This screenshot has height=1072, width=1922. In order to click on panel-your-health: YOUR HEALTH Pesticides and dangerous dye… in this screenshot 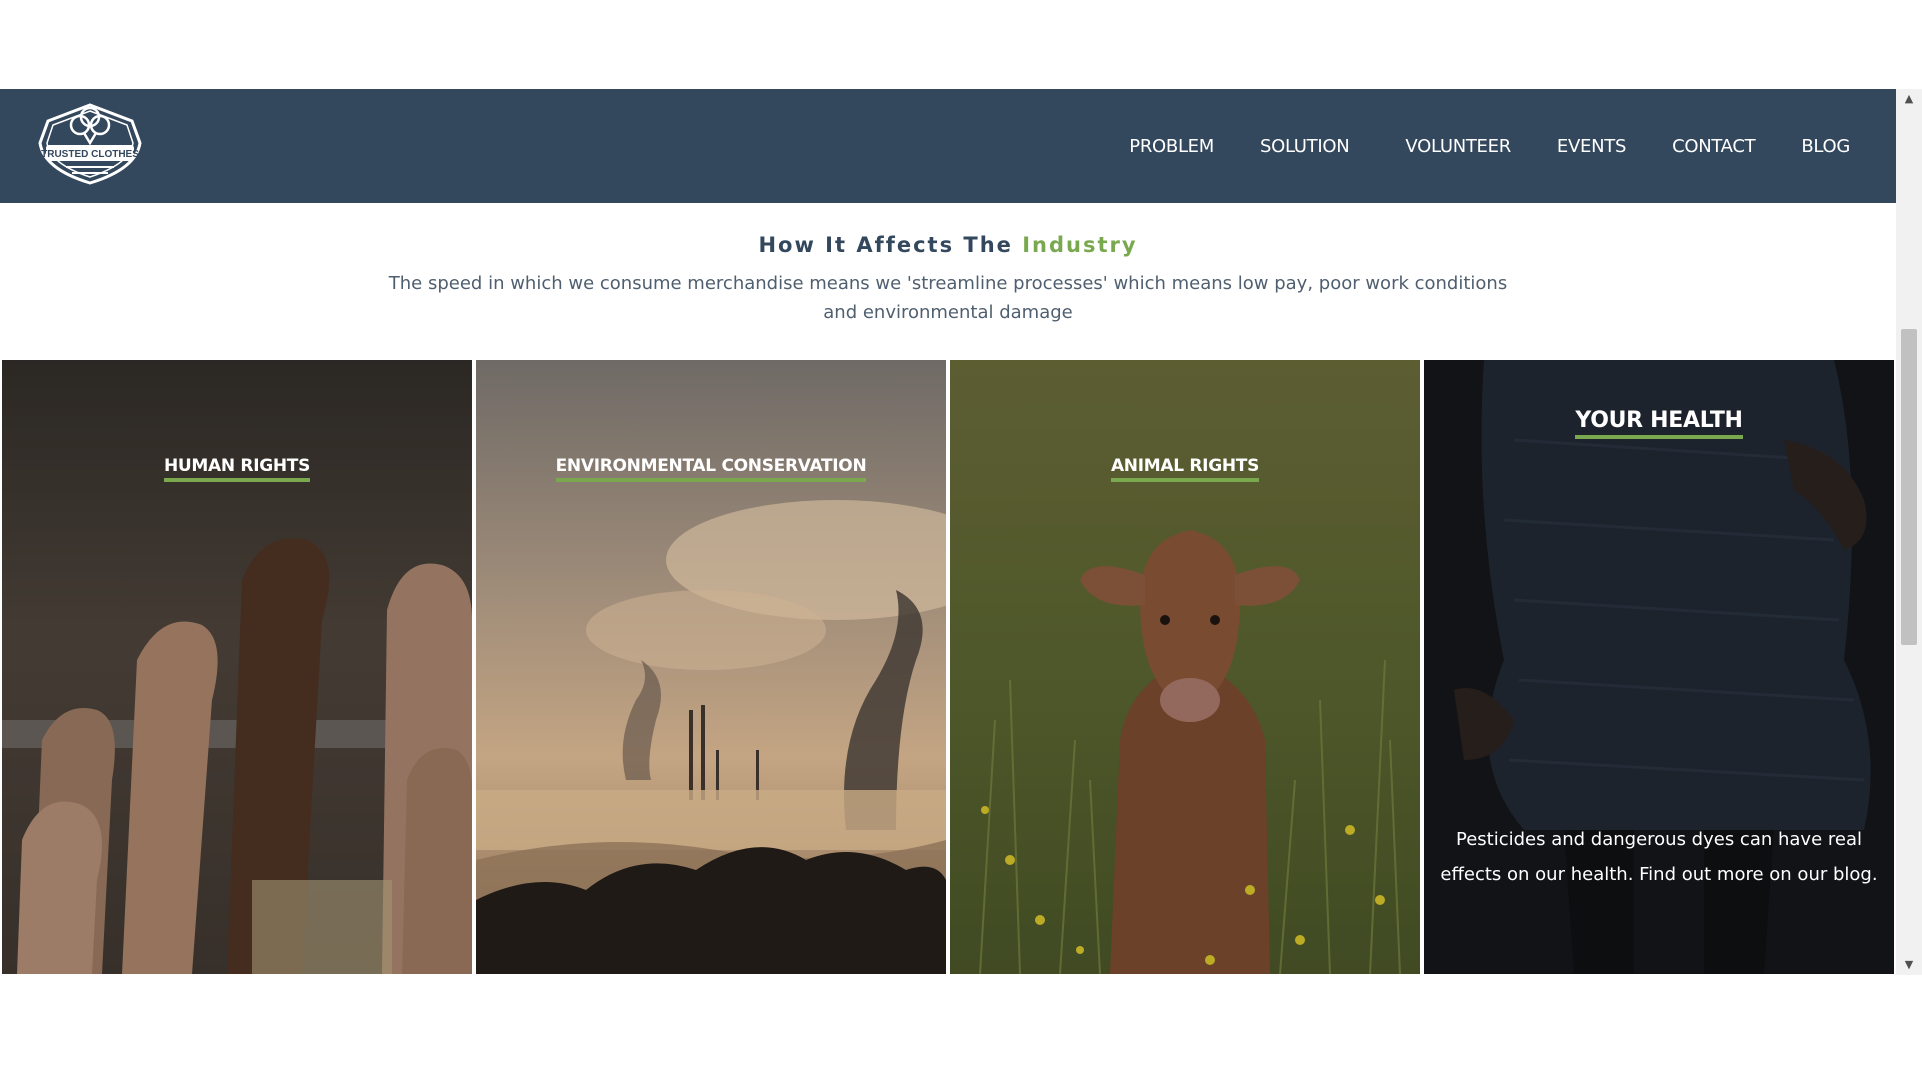, I will do `click(1659, 667)`.